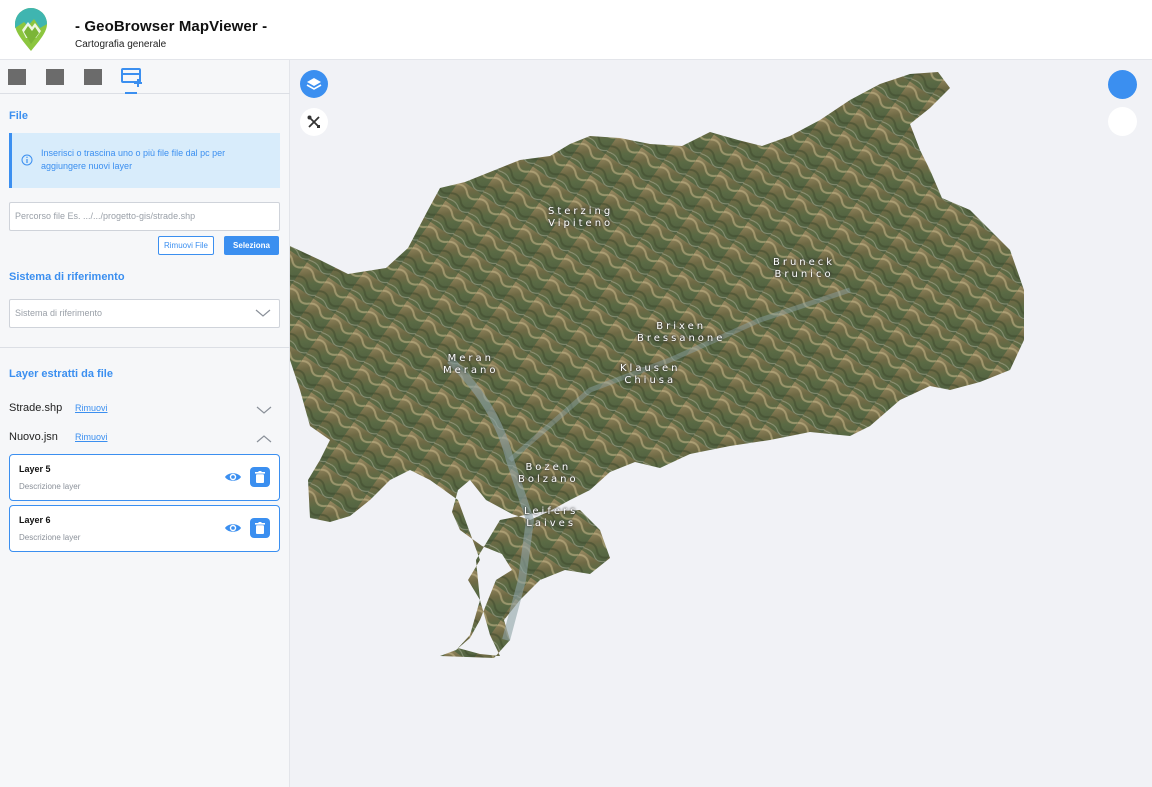 The image size is (1152, 787). I want to click on tools-button, so click(314, 122).